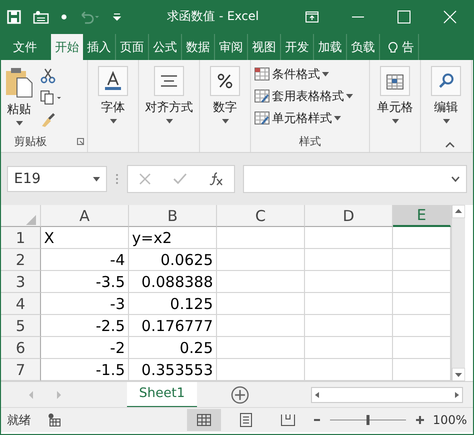  What do you see at coordinates (180, 179) in the screenshot?
I see `check-icon` at bounding box center [180, 179].